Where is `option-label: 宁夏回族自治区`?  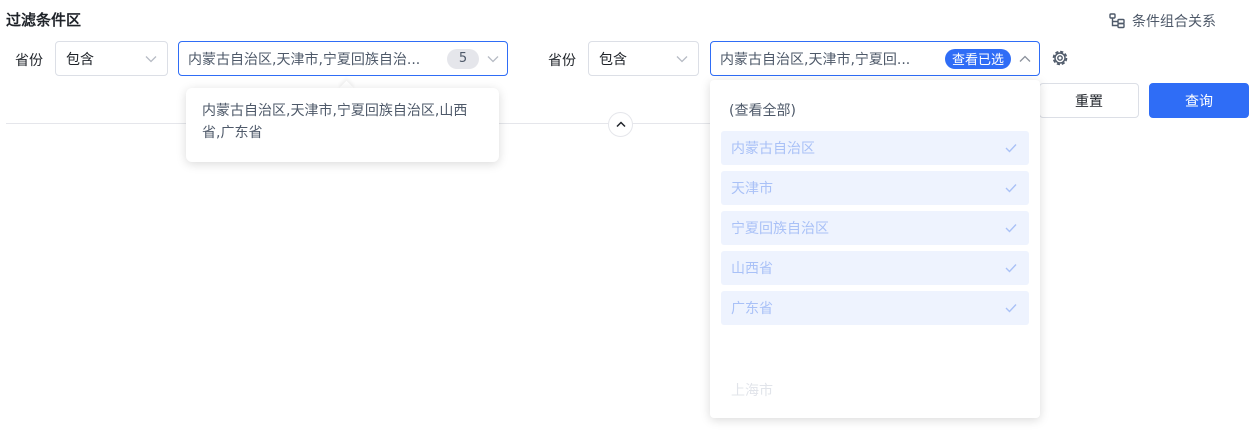
option-label: 宁夏回族自治区 is located at coordinates (780, 229).